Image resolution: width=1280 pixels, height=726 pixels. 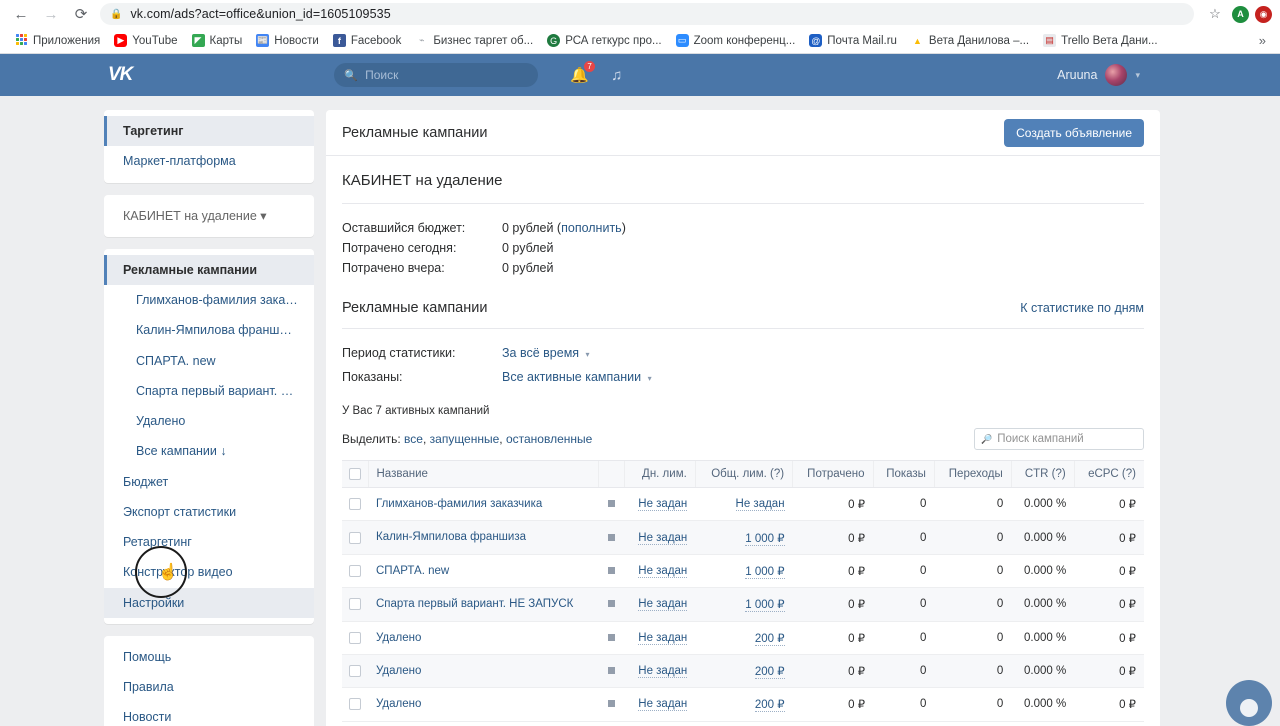 I want to click on bookmark-mailru: @ Почта Mail.ru, so click(x=853, y=40).